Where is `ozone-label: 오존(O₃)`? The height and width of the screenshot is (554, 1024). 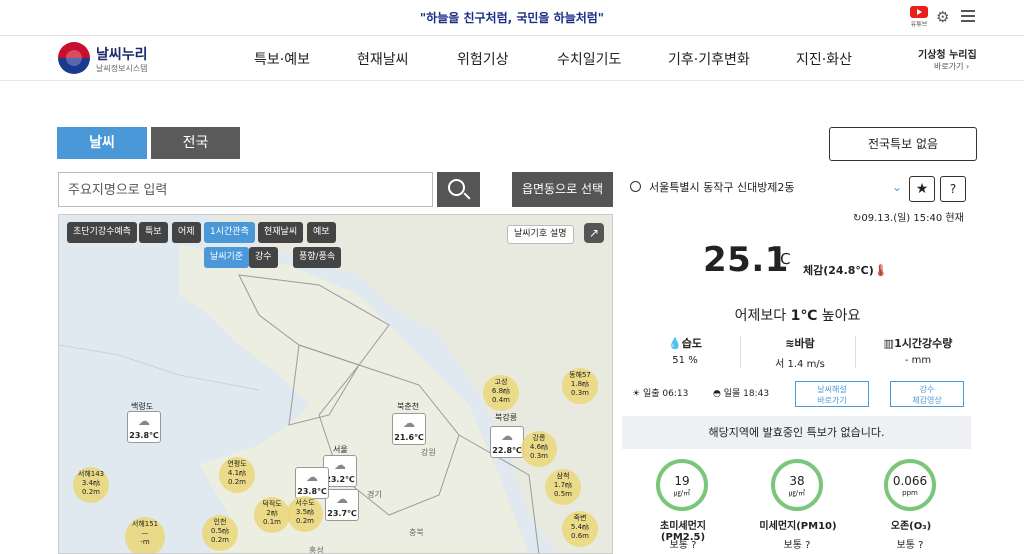 ozone-label: 오존(O₃) is located at coordinates (911, 526).